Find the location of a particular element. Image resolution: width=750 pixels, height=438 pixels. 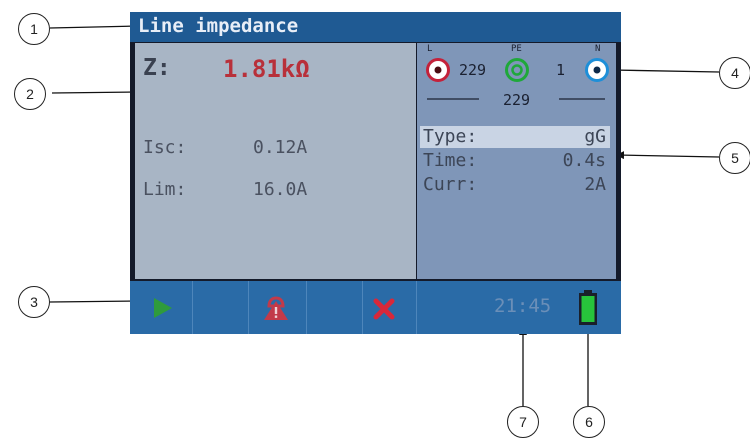

callout-2-number: 2 is located at coordinates (30, 94).